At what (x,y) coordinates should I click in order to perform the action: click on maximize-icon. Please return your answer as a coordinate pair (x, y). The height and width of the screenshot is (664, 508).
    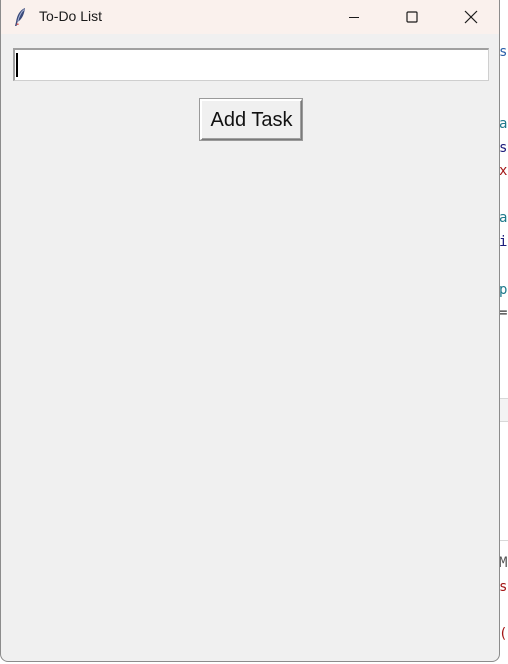
    Looking at the image, I should click on (412, 17).